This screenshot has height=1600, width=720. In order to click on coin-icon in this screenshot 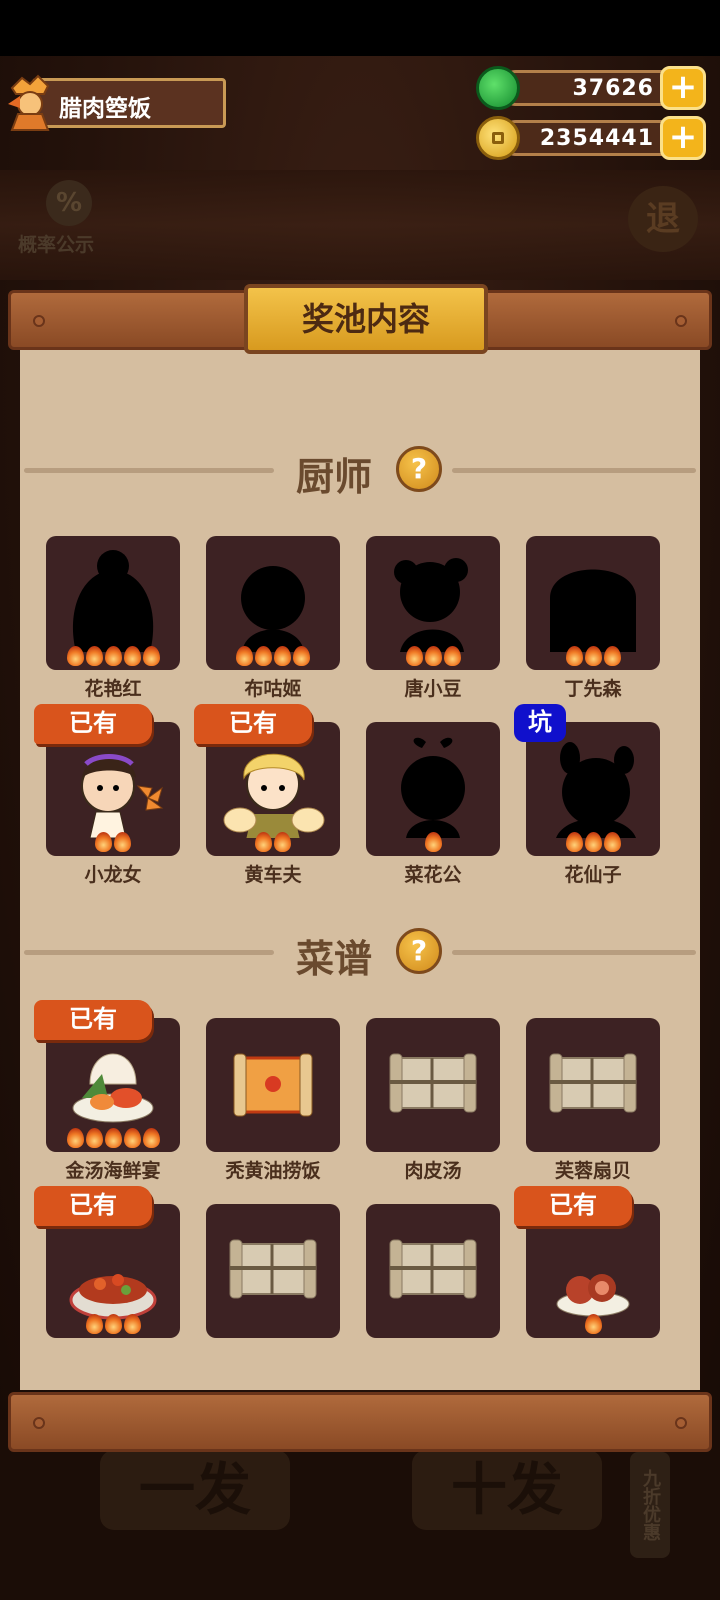, I will do `click(498, 138)`.